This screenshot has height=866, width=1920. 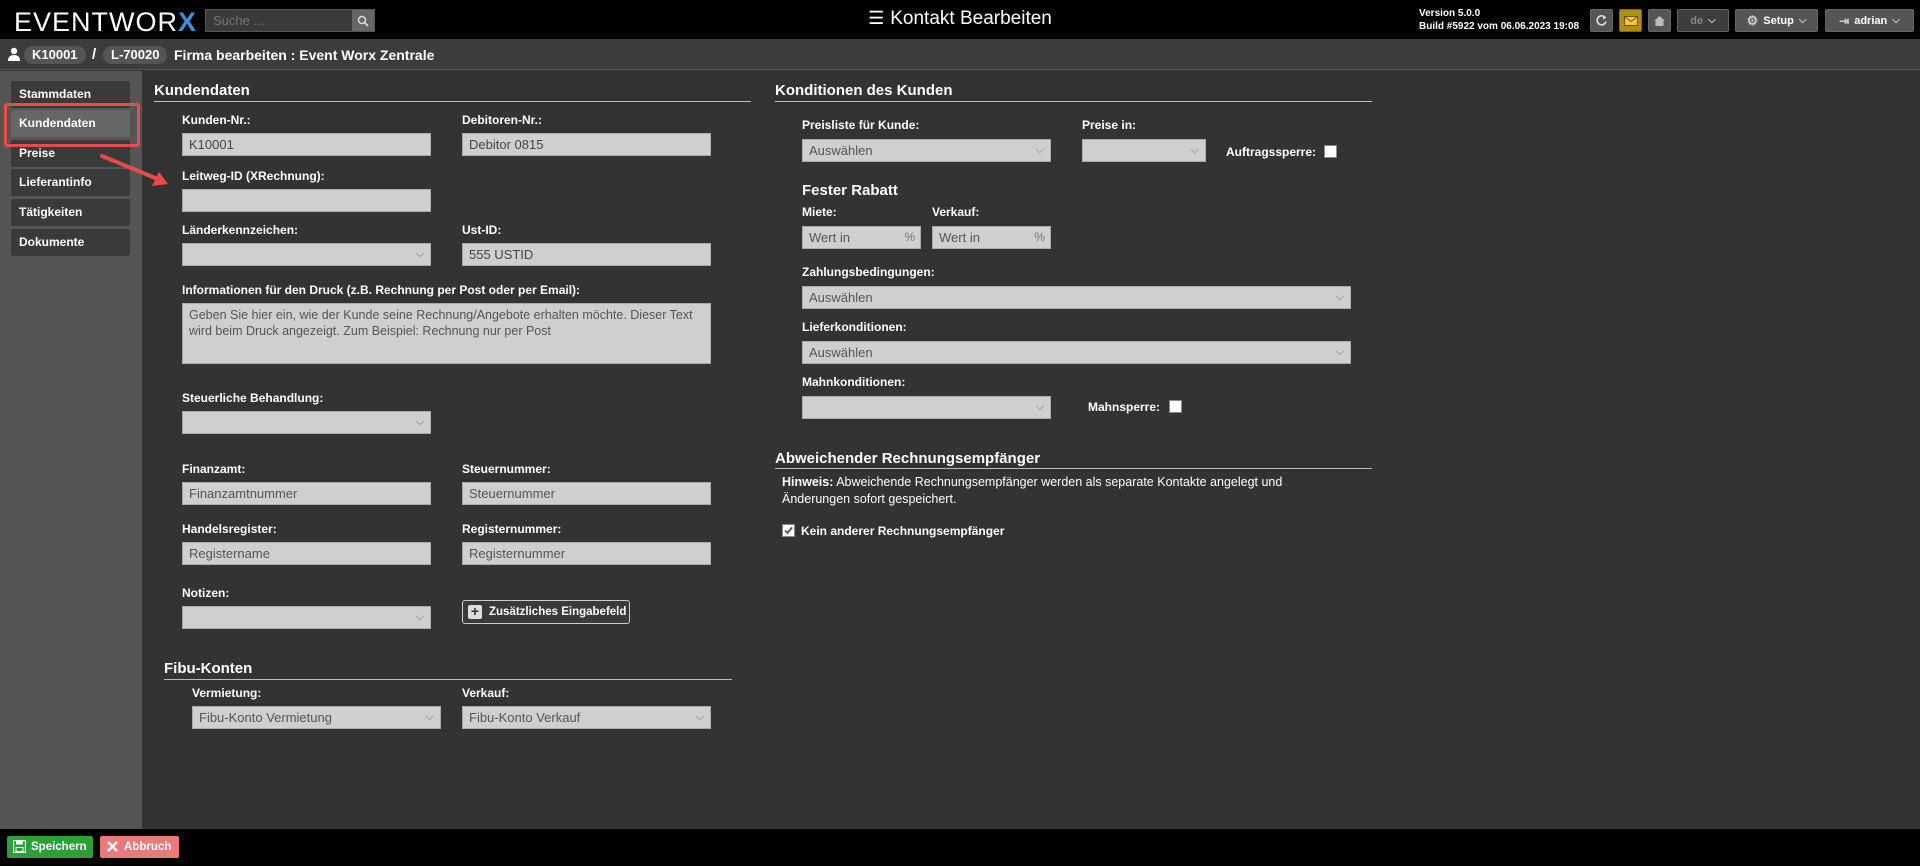 What do you see at coordinates (908, 458) in the screenshot?
I see `section-title-abweichend: Abweichender Rechnungsempfänger` at bounding box center [908, 458].